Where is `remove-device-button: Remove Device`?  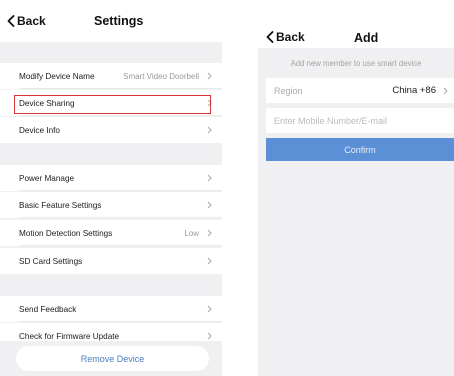
remove-device-button: Remove Device is located at coordinates (112, 358).